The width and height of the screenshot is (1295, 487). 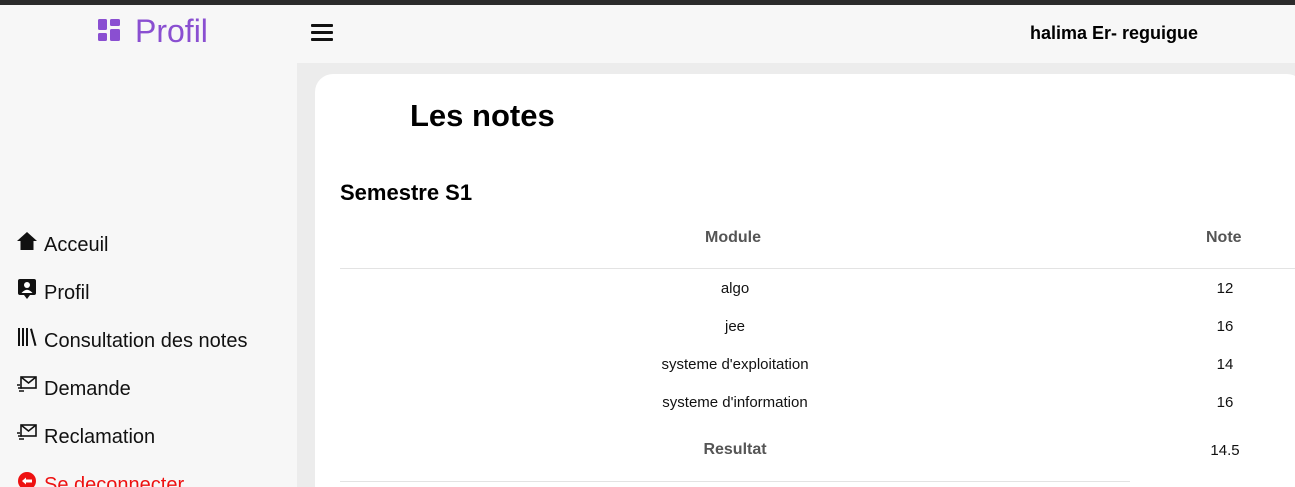 I want to click on sidebar-item-label: Consultation des notes, so click(x=146, y=340).